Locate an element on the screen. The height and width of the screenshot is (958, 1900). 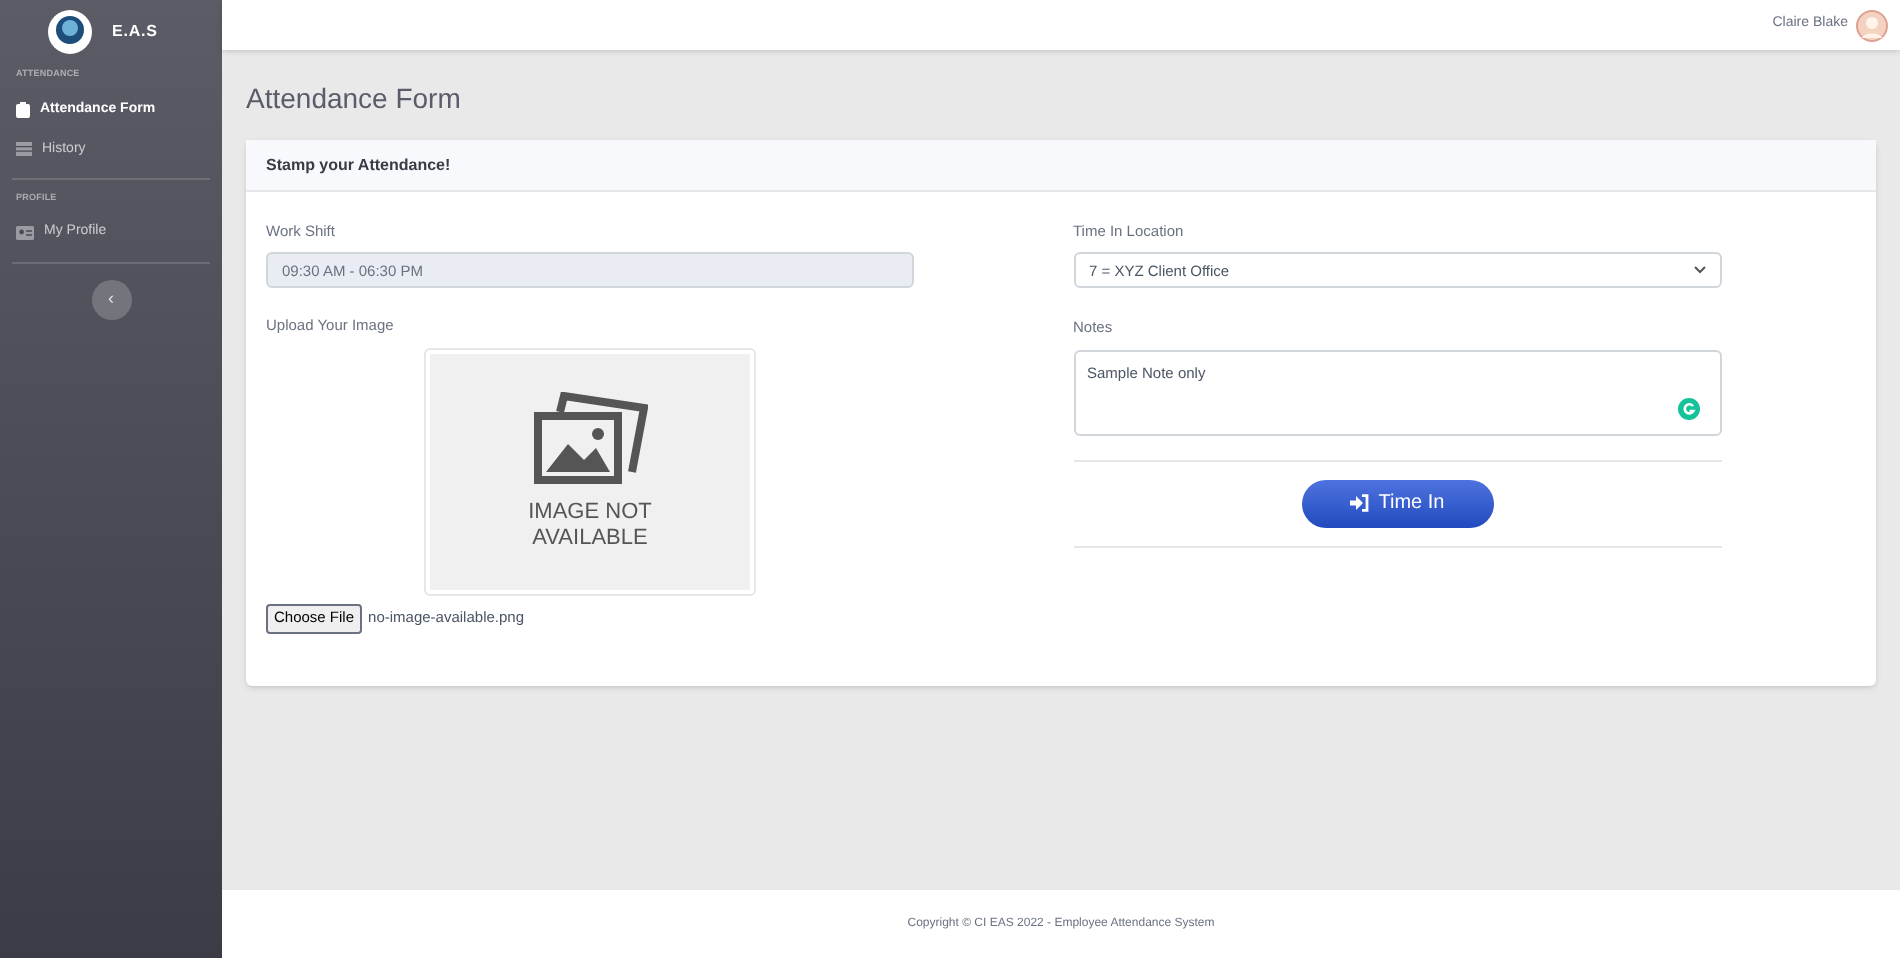
chevron-down-icon is located at coordinates (1700, 270).